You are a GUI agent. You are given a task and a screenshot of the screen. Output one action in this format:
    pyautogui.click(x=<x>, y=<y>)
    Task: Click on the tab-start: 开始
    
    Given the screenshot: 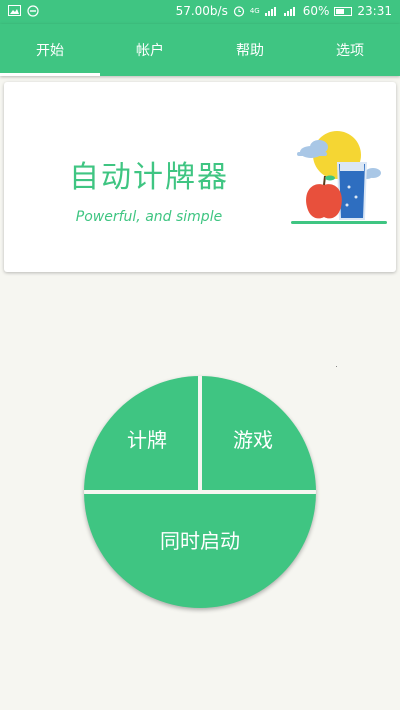 What is the action you would take?
    pyautogui.click(x=50, y=50)
    